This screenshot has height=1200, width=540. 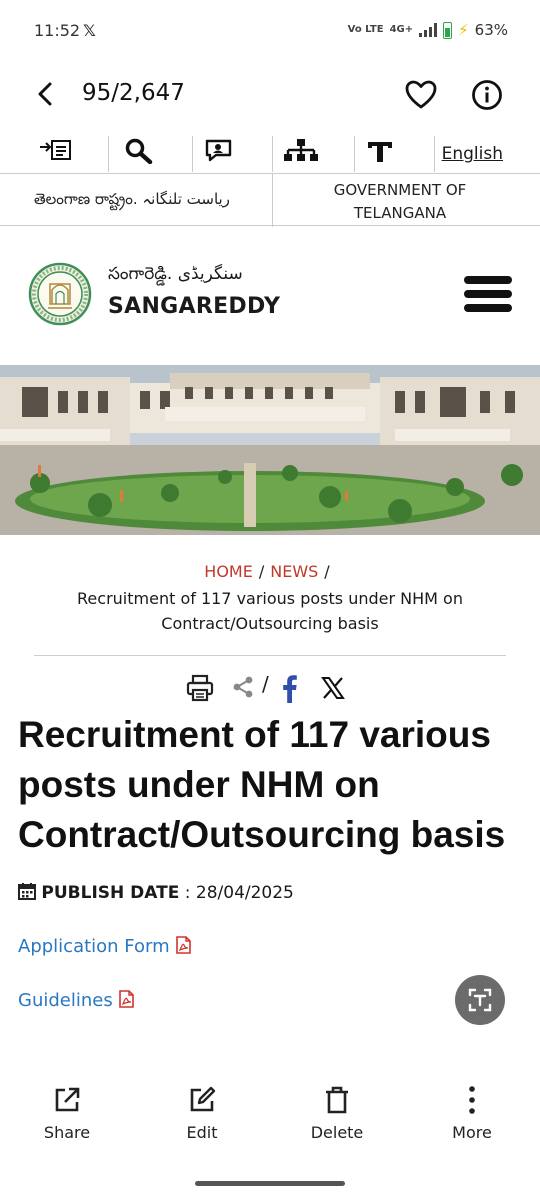 I want to click on info-icon, so click(x=487, y=95).